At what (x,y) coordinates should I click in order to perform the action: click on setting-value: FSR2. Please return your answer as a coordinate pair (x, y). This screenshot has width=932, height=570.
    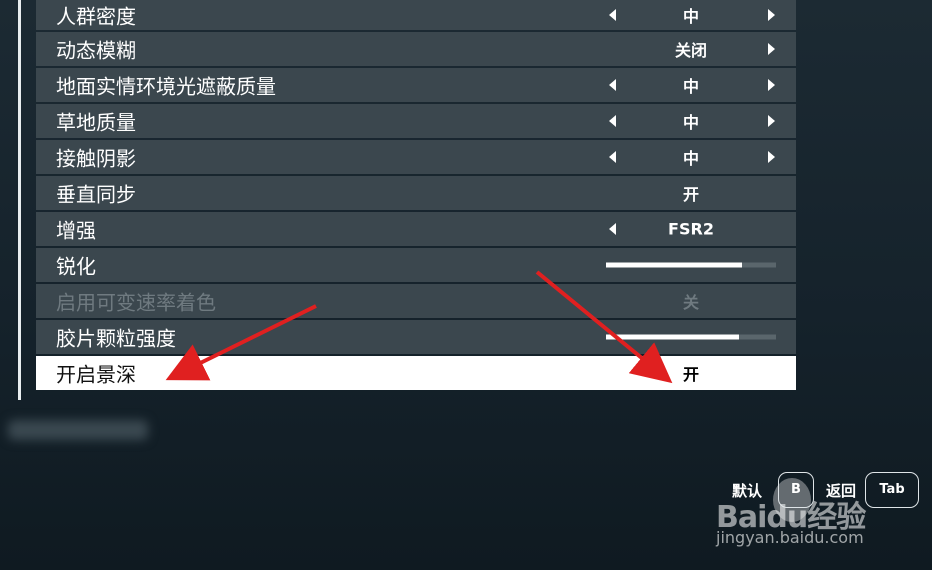
    Looking at the image, I should click on (691, 229).